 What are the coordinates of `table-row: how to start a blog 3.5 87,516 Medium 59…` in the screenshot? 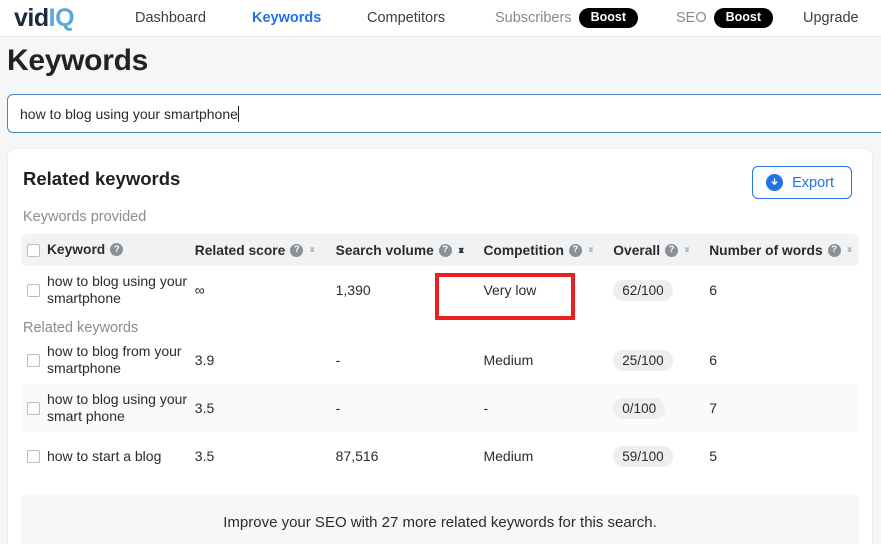 It's located at (440, 456).